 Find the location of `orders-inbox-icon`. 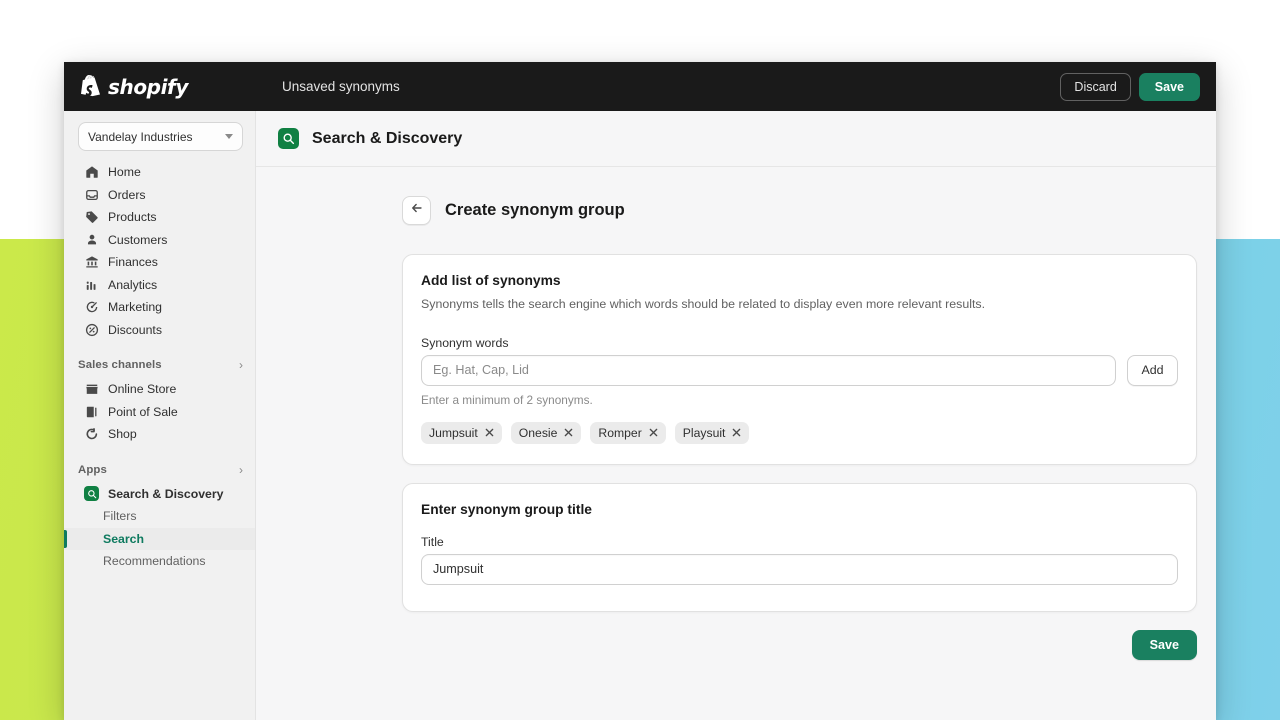

orders-inbox-icon is located at coordinates (91, 194).